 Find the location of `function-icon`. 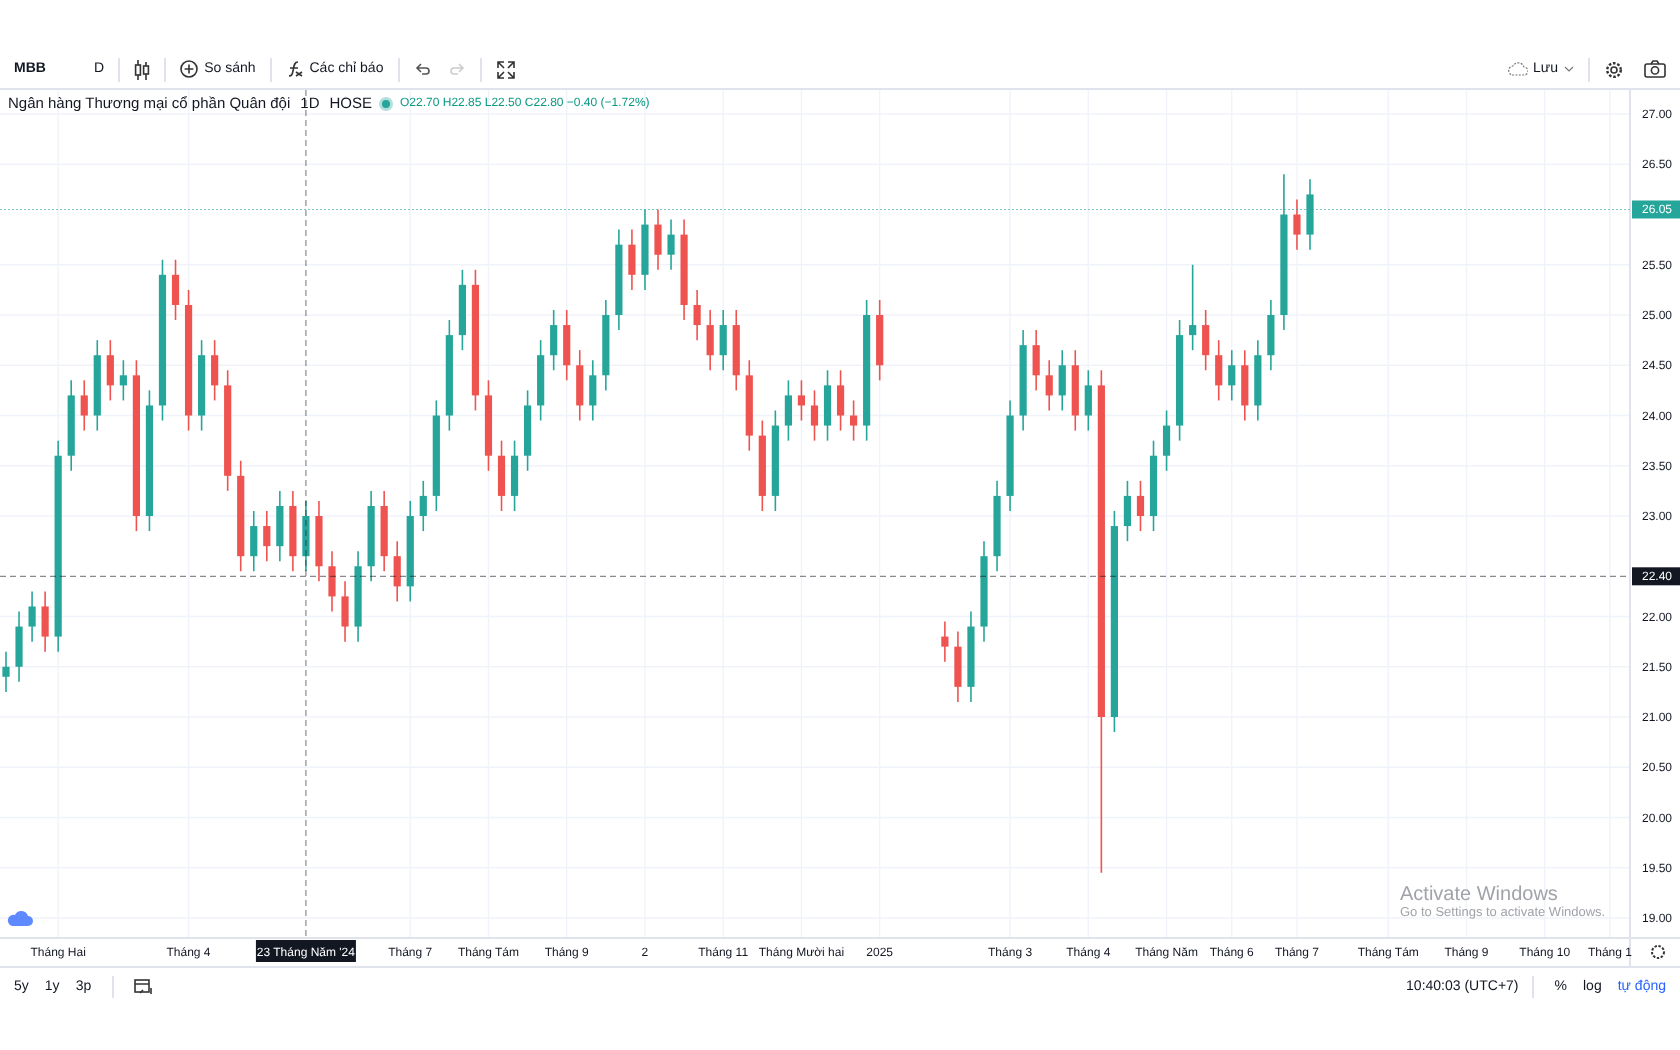

function-icon is located at coordinates (294, 69).